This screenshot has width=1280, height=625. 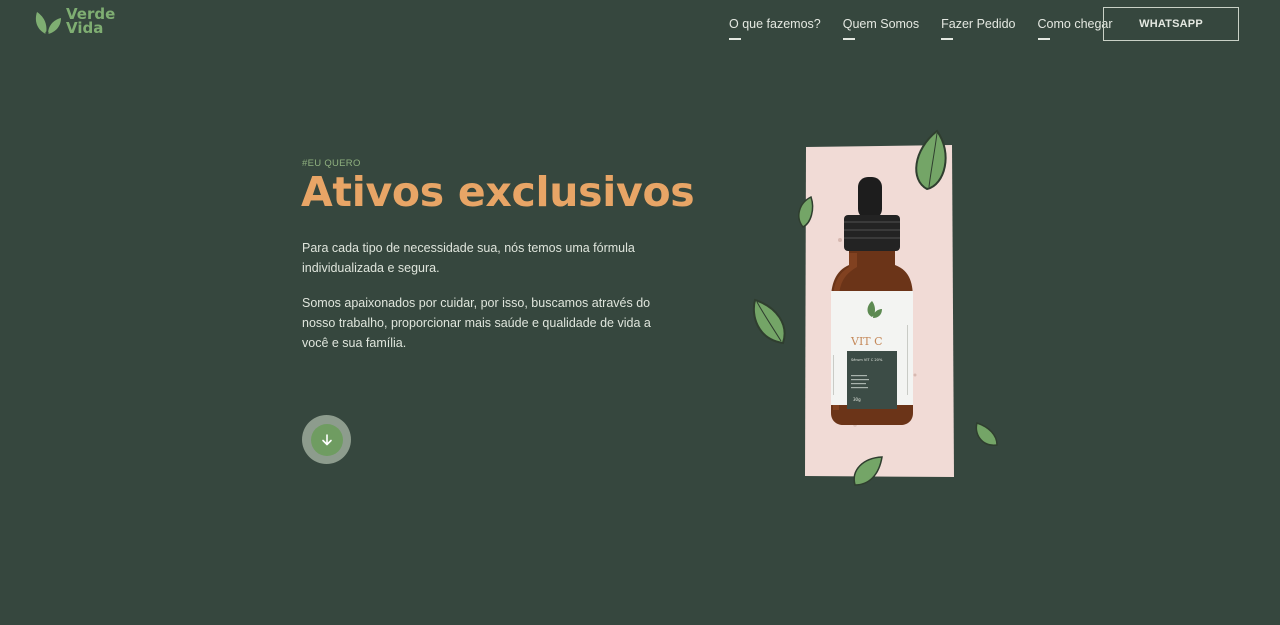 I want to click on scroll-down-button-inner, so click(x=326, y=439).